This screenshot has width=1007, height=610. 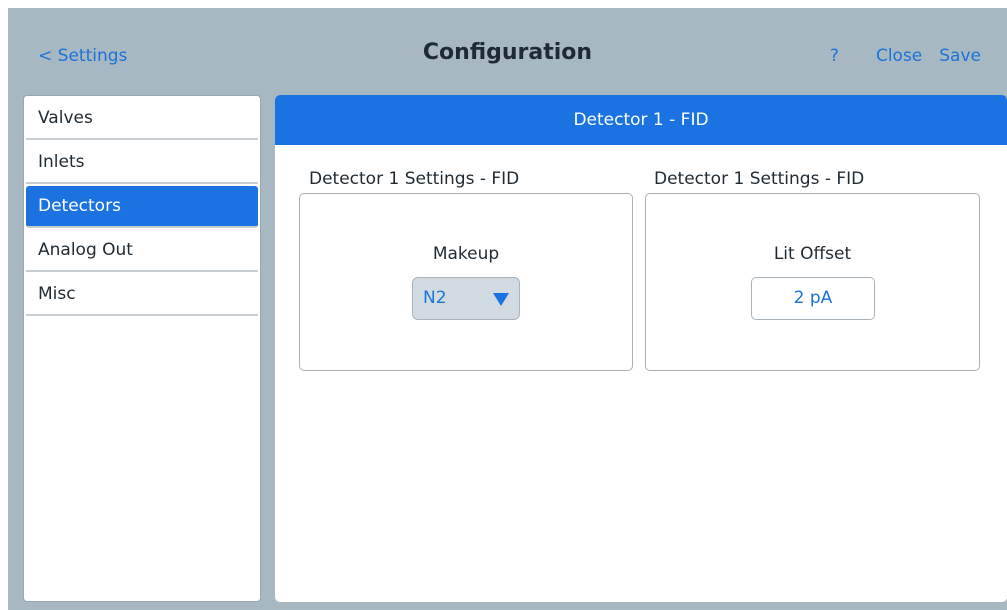 What do you see at coordinates (142, 295) in the screenshot?
I see `sidebar-item-misc: Misc` at bounding box center [142, 295].